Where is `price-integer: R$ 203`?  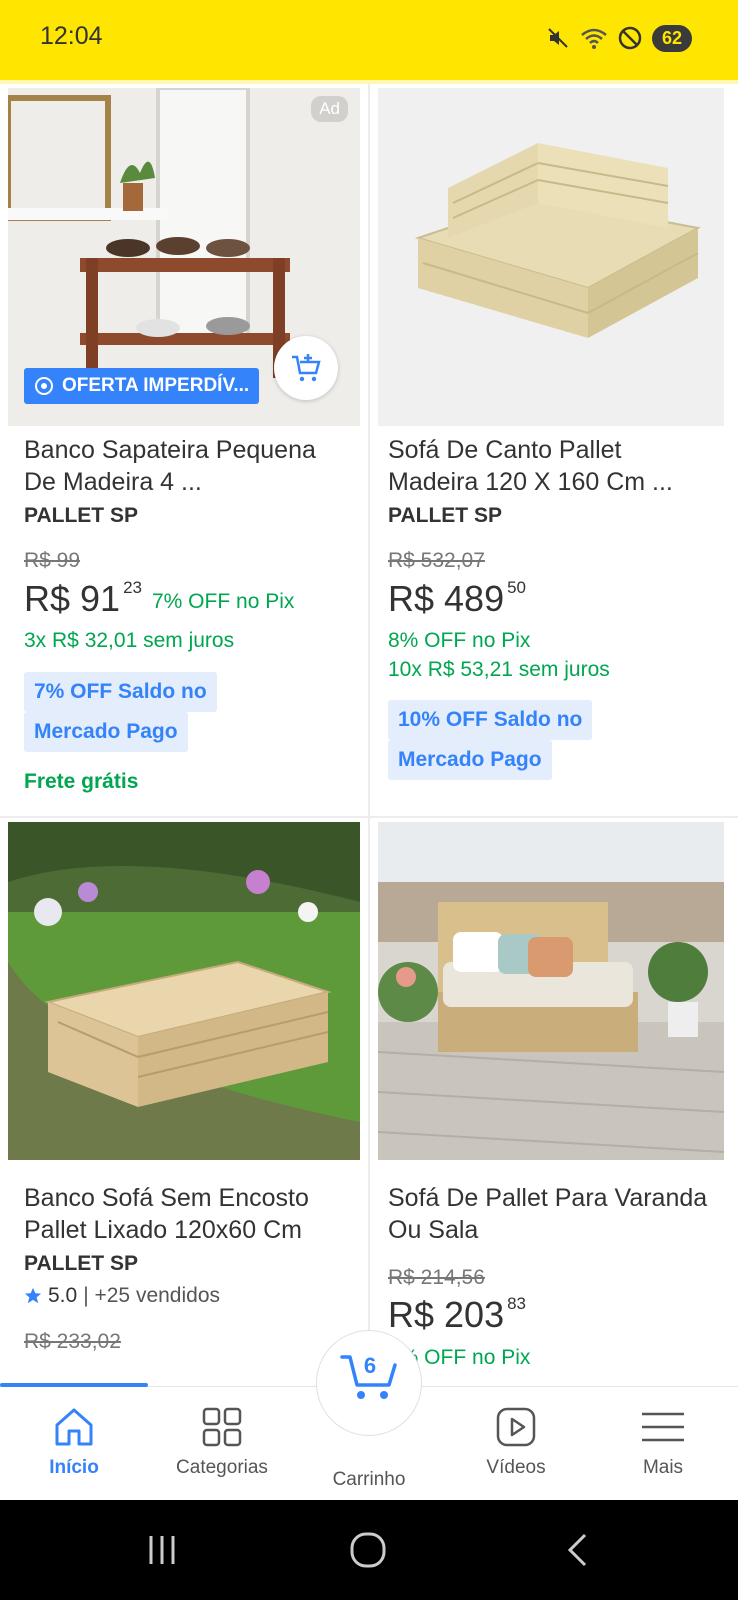 price-integer: R$ 203 is located at coordinates (446, 1314).